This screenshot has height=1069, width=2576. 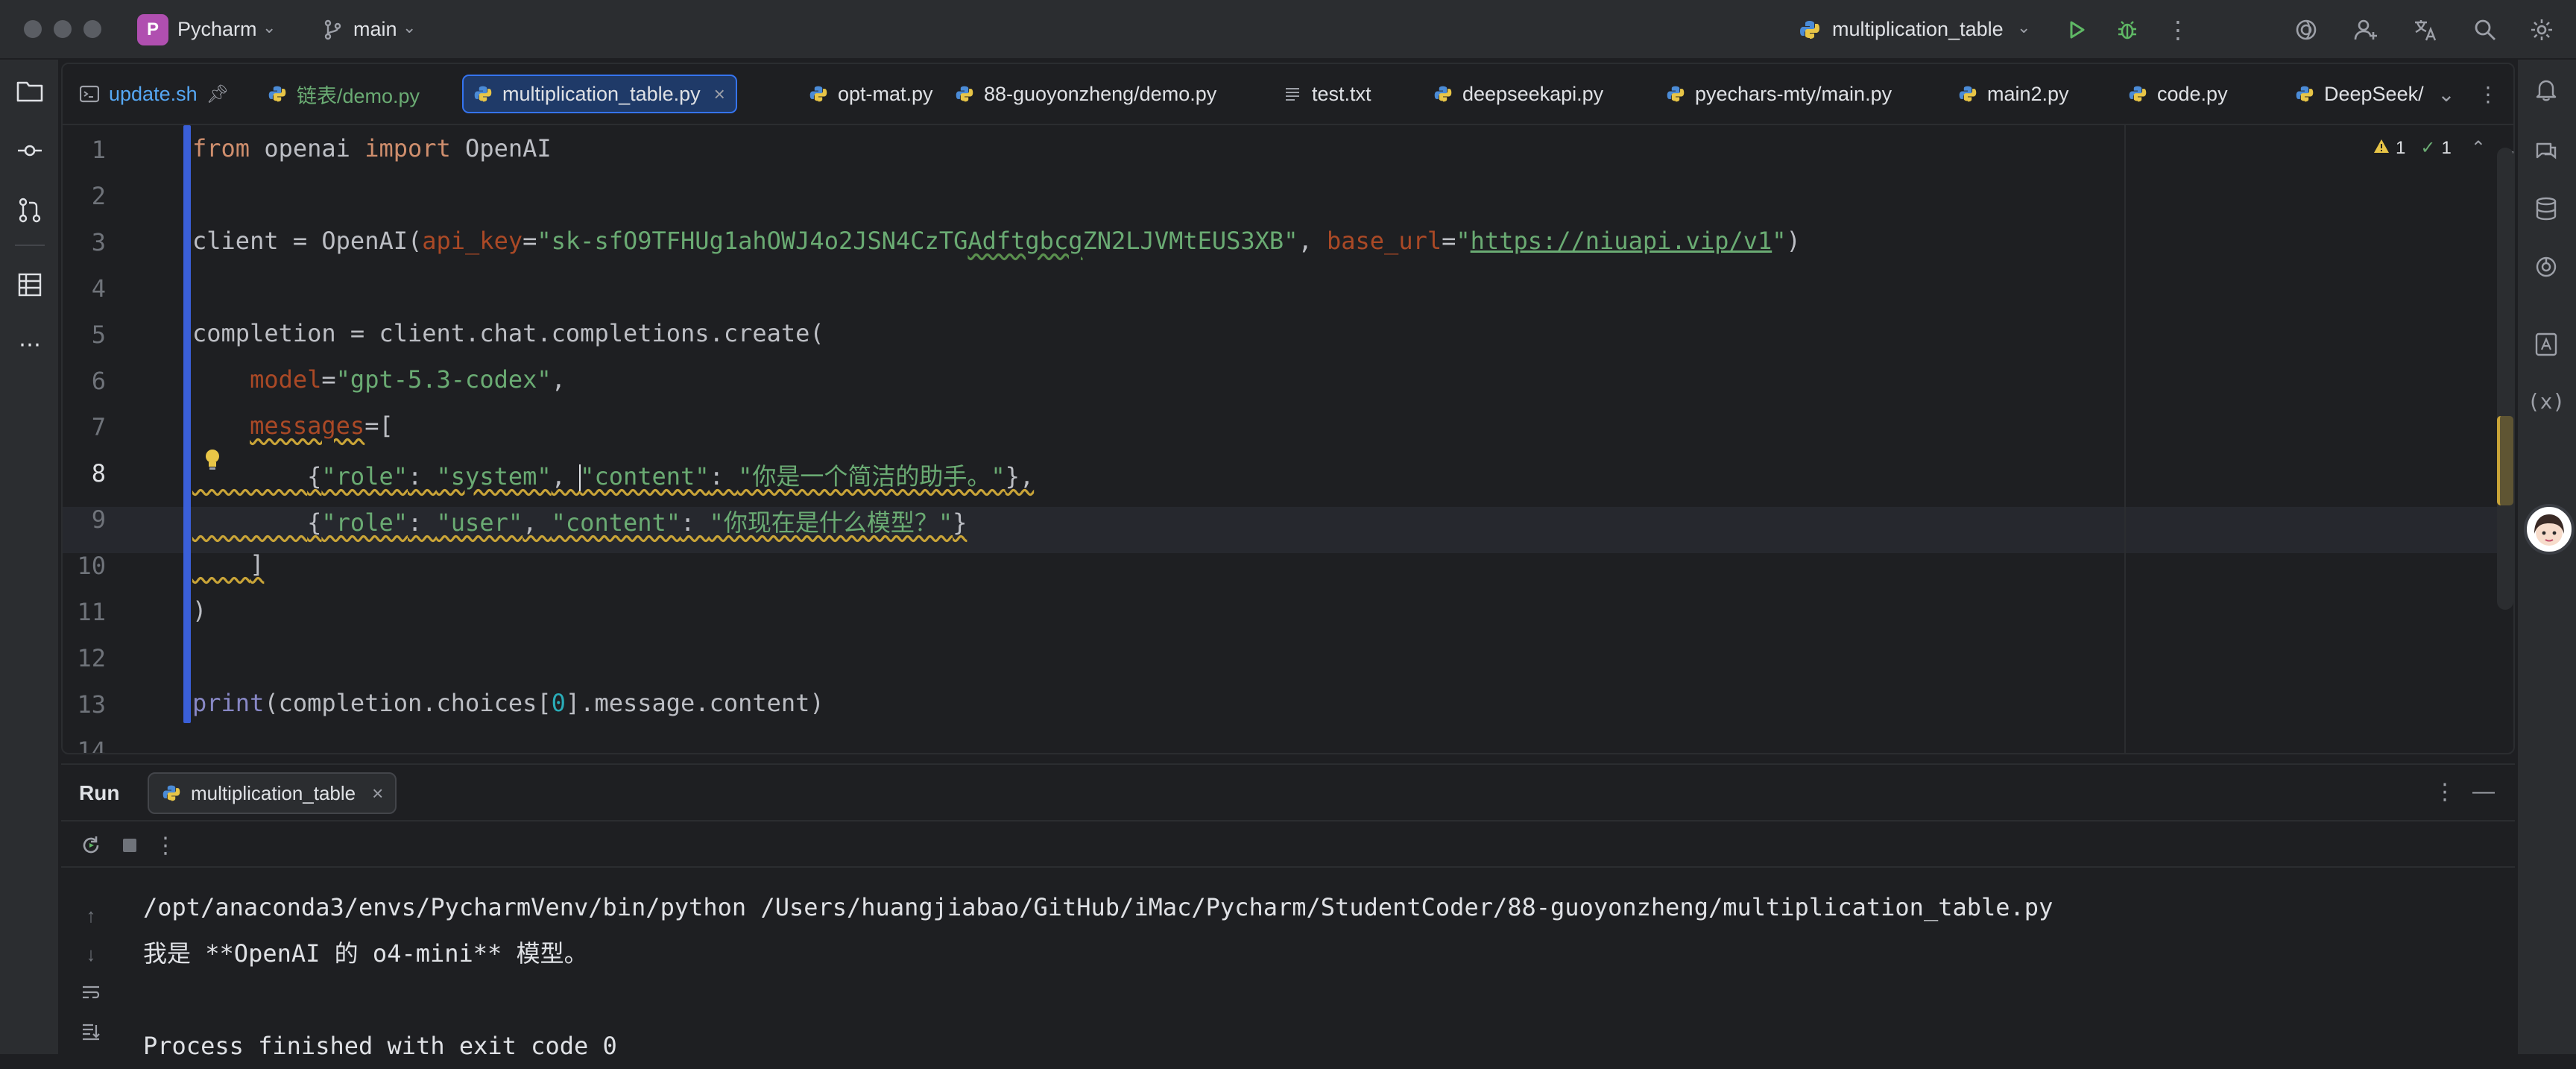 I want to click on tab-label: multiplication_table.py, so click(x=601, y=93).